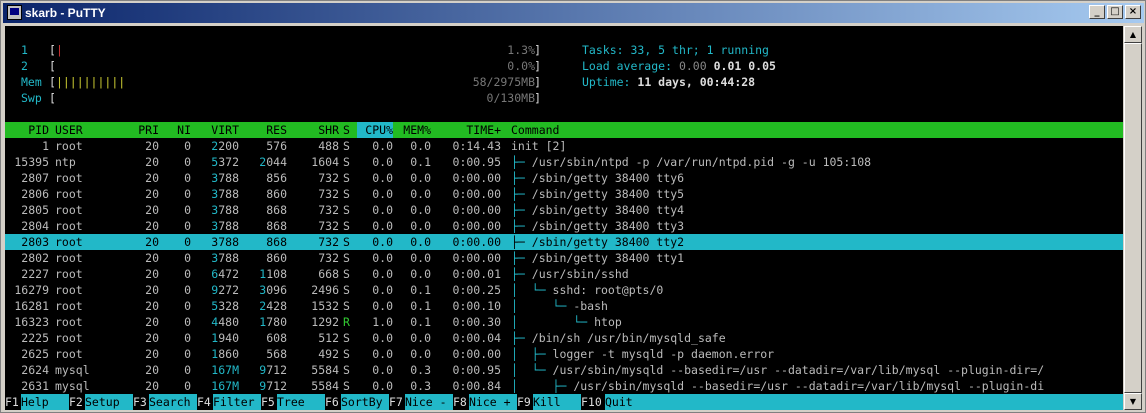  What do you see at coordinates (45, 402) in the screenshot?
I see `function-key-label-f1: Help` at bounding box center [45, 402].